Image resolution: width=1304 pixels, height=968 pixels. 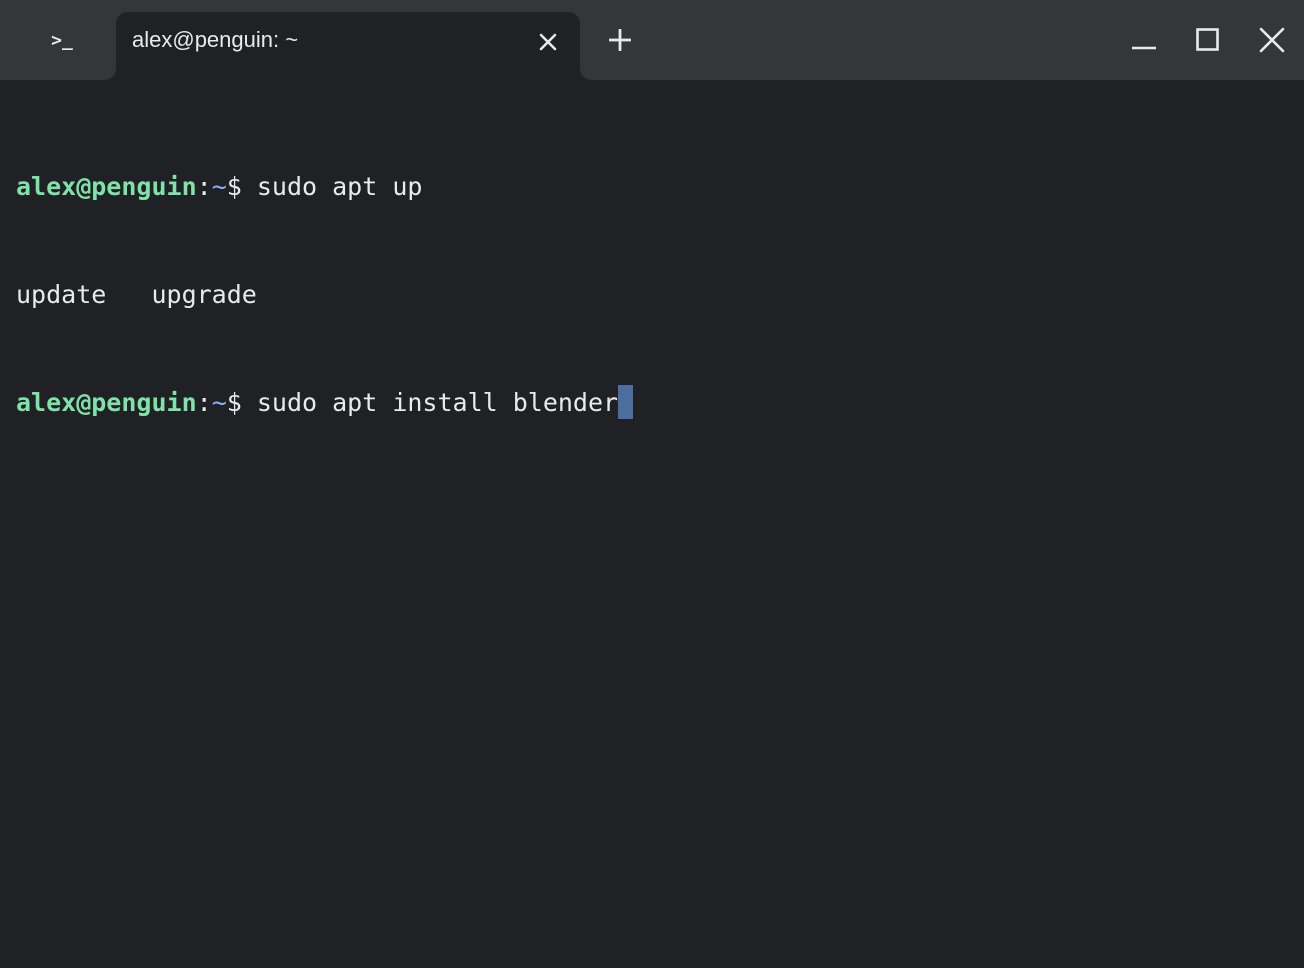 I want to click on maximize-icon, so click(x=1207, y=39).